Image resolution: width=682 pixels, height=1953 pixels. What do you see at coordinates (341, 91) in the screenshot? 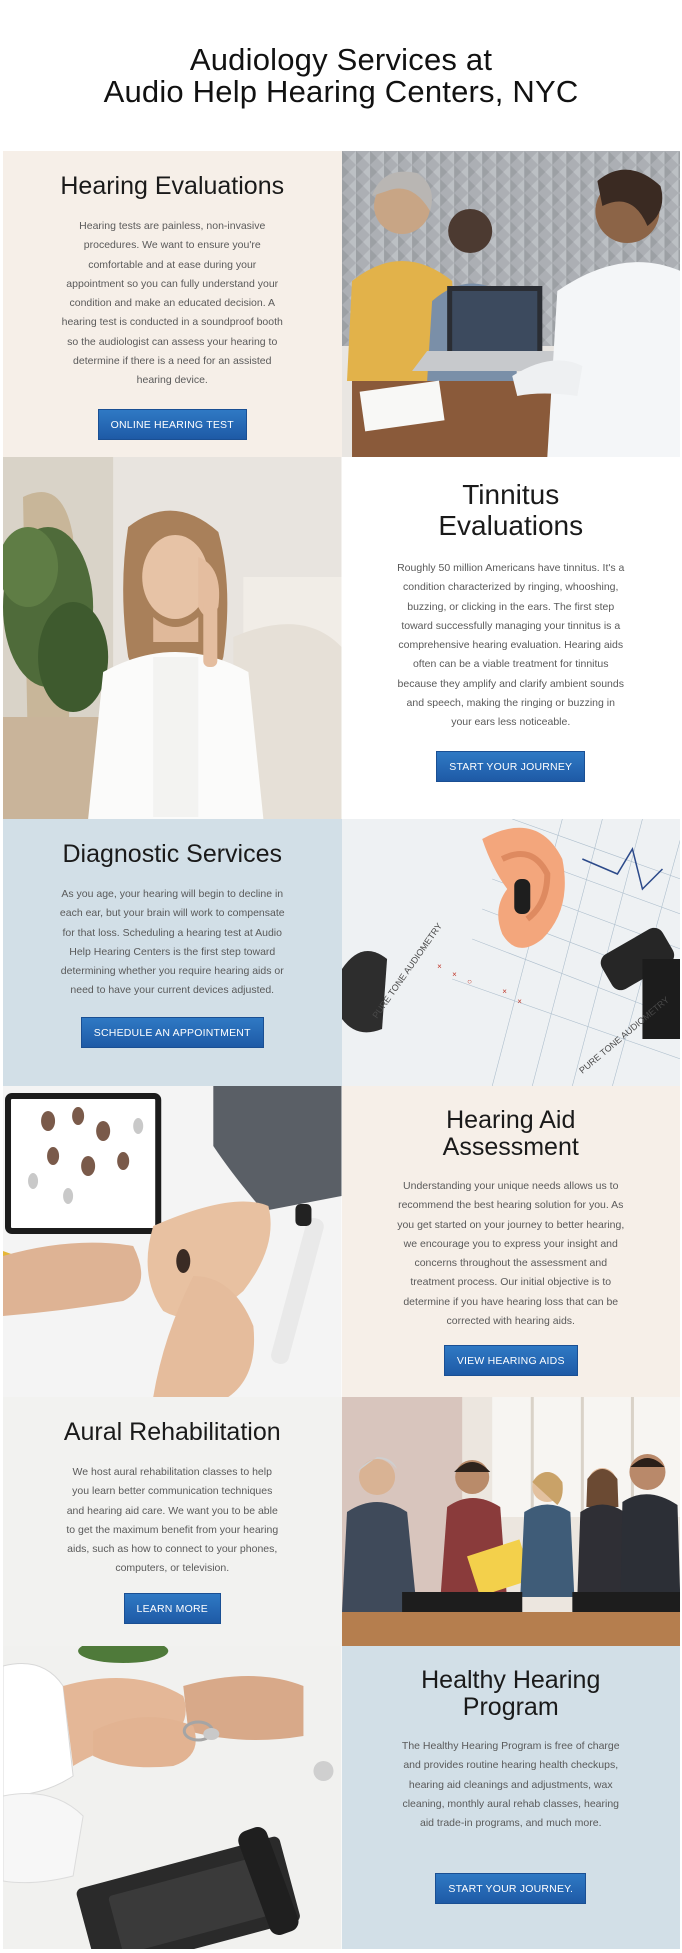
I see `page-title-line2: Audio Help Hearing Centers, NYC` at bounding box center [341, 91].